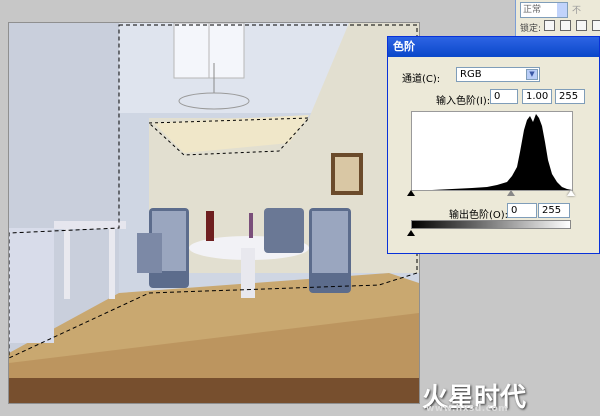 The image size is (600, 416). I want to click on lock-label: 锁定:, so click(531, 29).